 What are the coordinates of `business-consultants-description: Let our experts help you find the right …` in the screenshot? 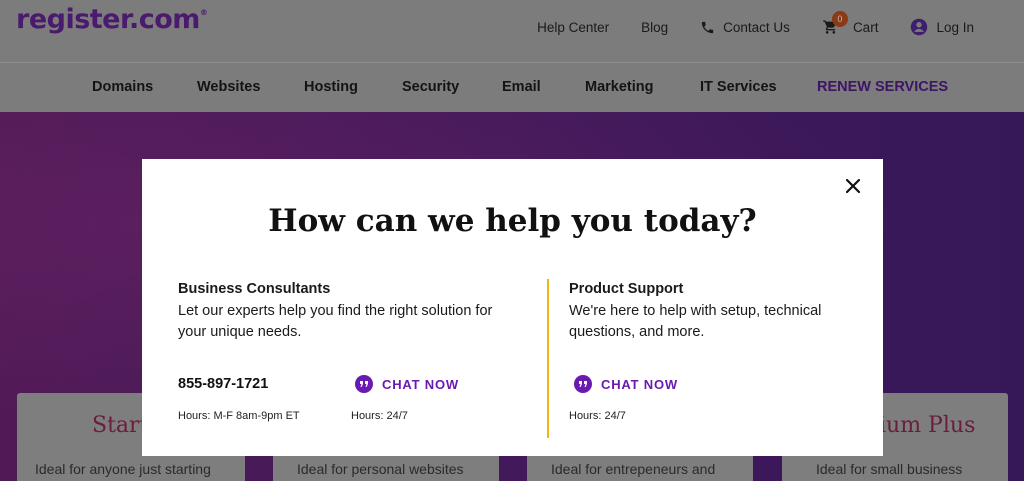 It's located at (335, 321).